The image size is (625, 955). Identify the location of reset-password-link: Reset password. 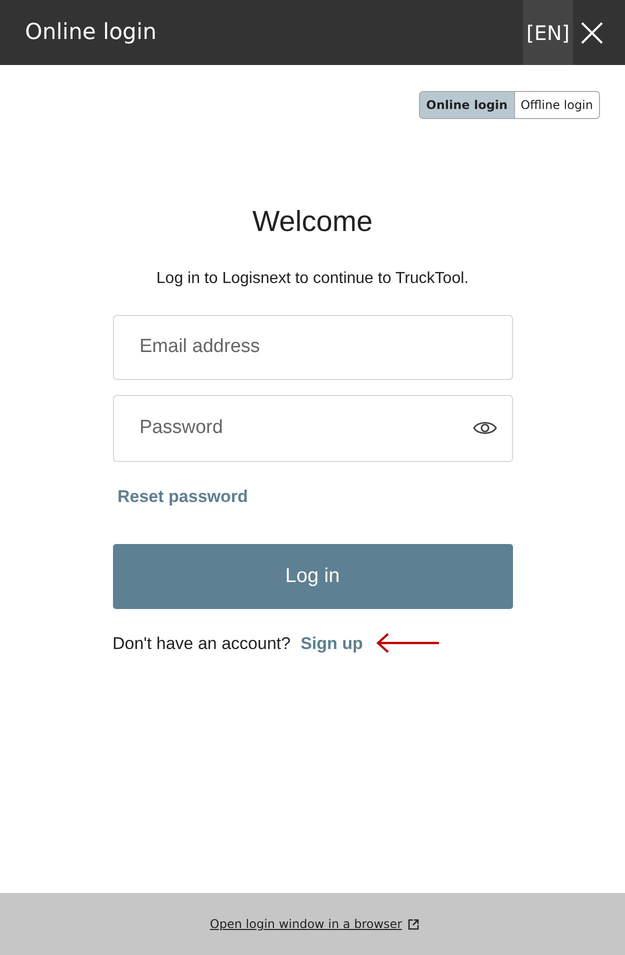
(183, 496).